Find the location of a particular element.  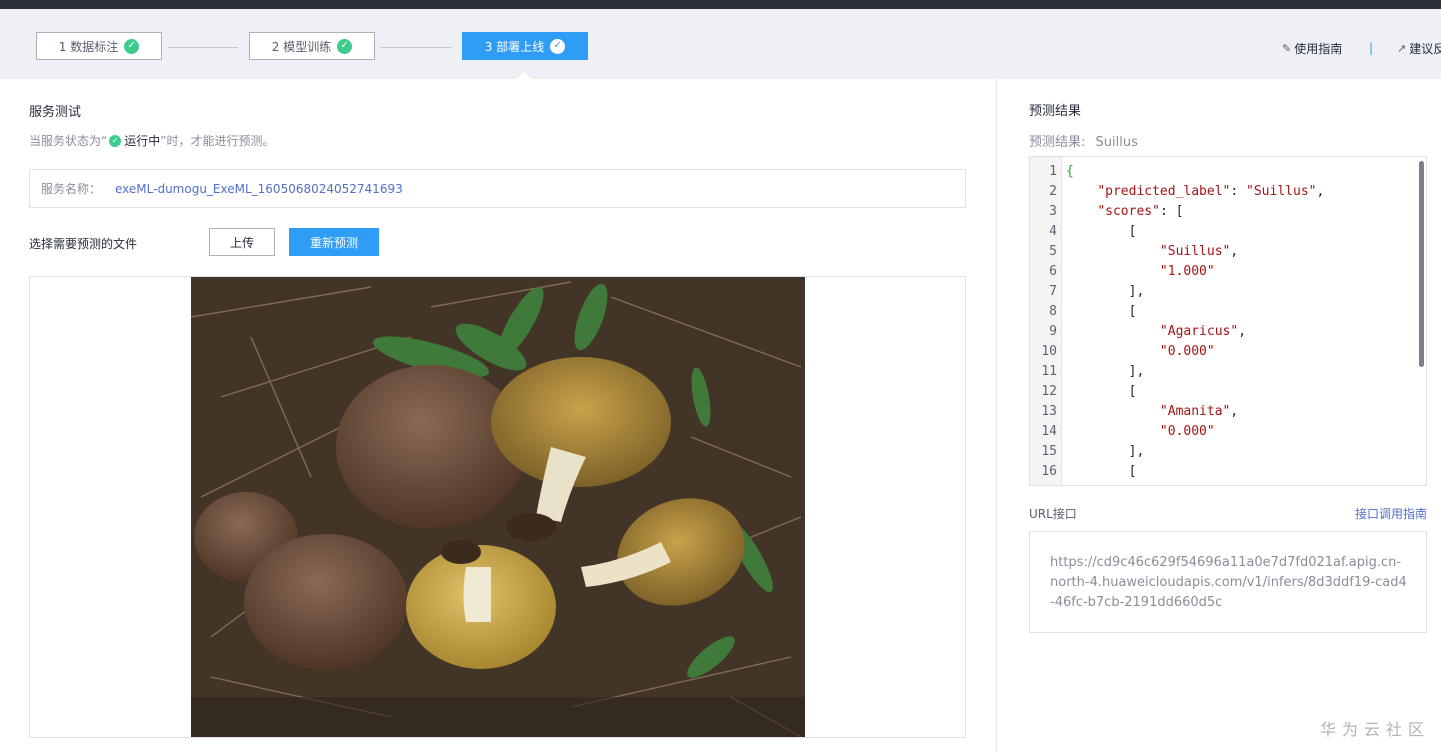

line-number: 10 is located at coordinates (1049, 351).